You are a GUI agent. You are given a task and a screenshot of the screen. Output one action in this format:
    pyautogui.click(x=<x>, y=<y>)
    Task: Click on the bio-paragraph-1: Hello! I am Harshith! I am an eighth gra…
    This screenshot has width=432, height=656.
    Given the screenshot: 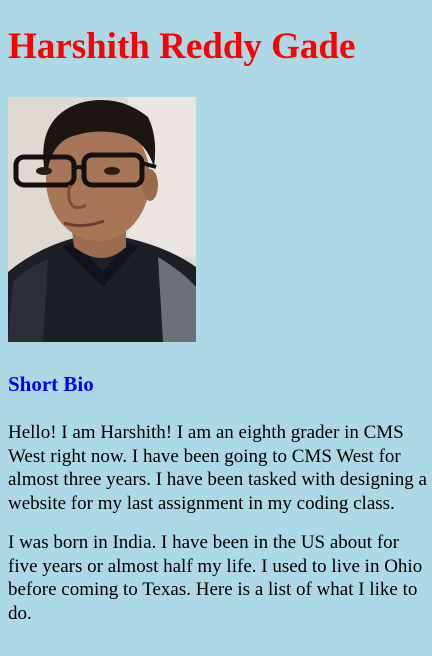 What is the action you would take?
    pyautogui.click(x=217, y=468)
    